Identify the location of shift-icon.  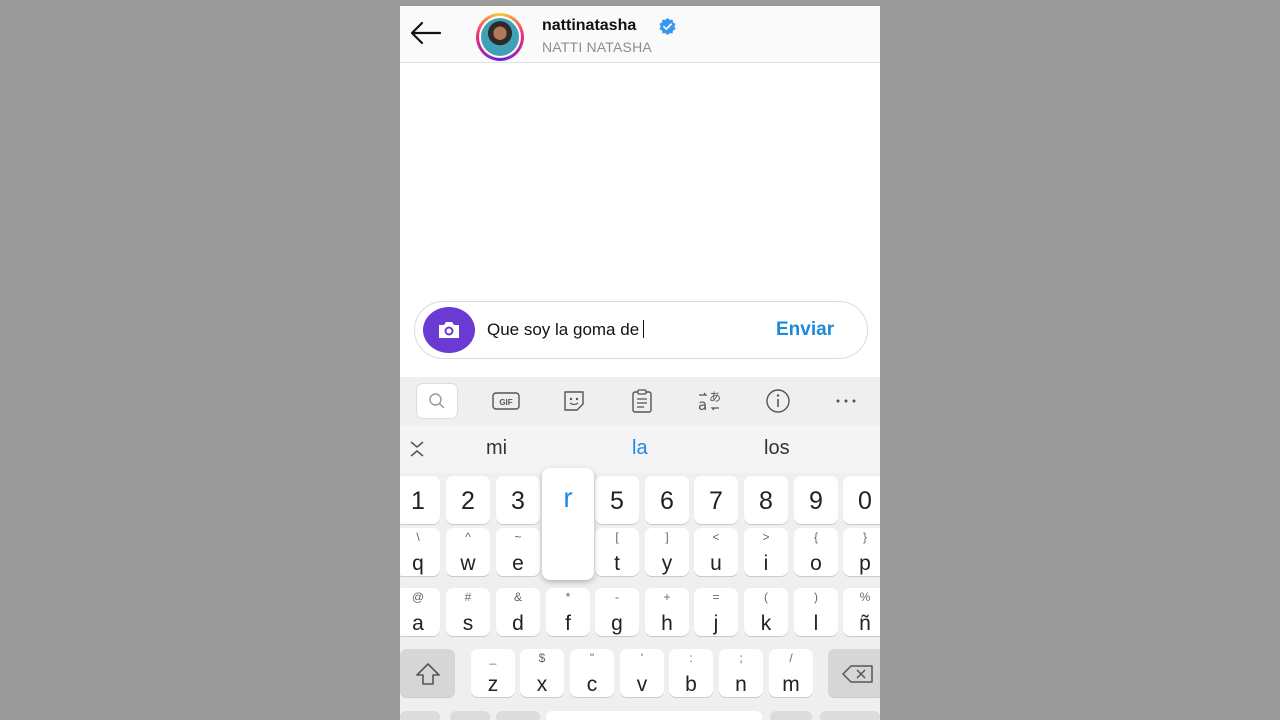
(428, 674).